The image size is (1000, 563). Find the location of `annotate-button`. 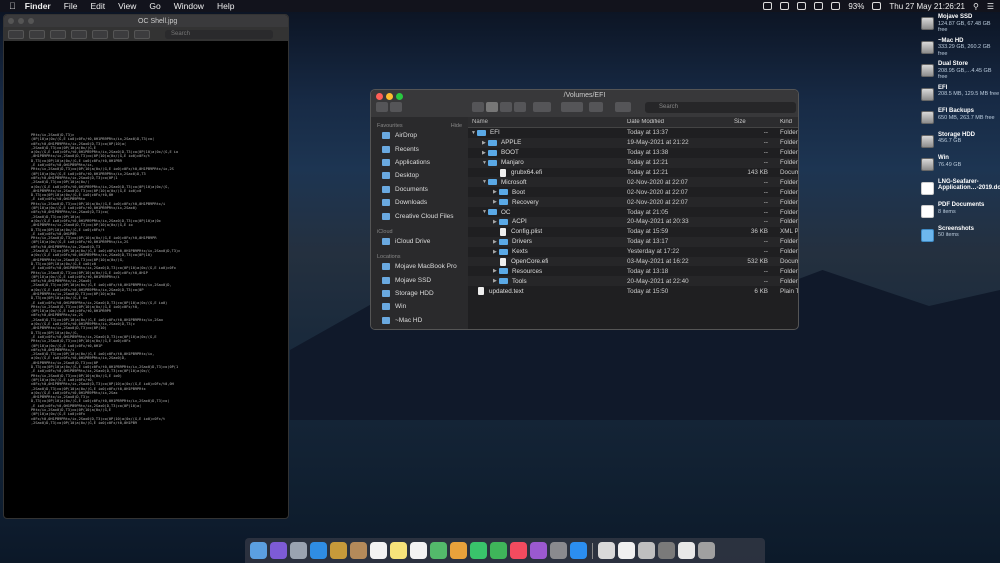

annotate-button is located at coordinates (142, 34).